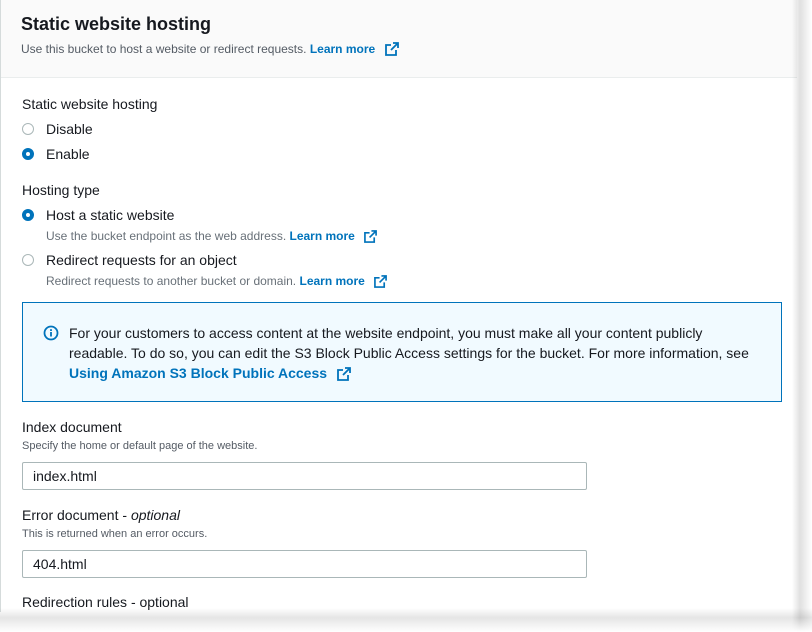  I want to click on radio-enable-circle, so click(28, 154).